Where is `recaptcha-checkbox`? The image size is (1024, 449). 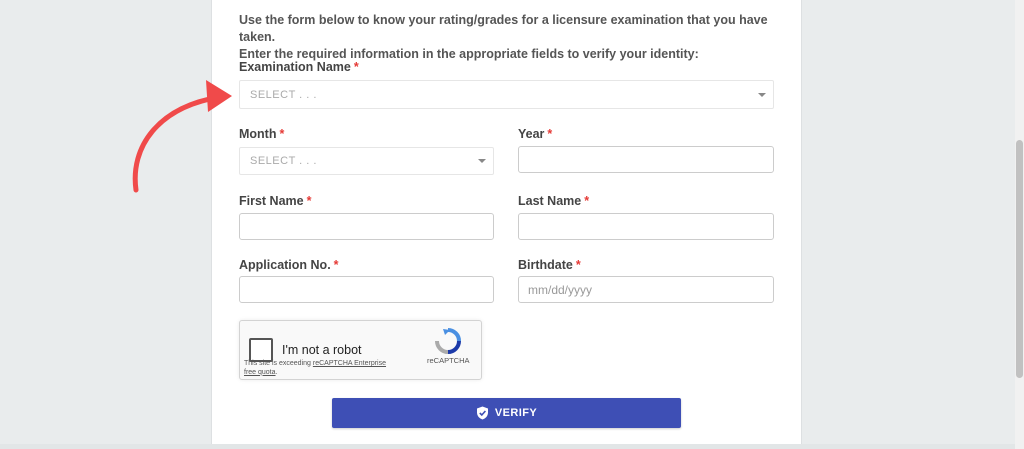 recaptcha-checkbox is located at coordinates (261, 350).